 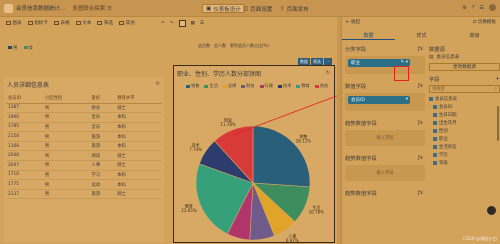 What do you see at coordinates (24, 165) in the screenshot?
I see `table-cell: 2047` at bounding box center [24, 165].